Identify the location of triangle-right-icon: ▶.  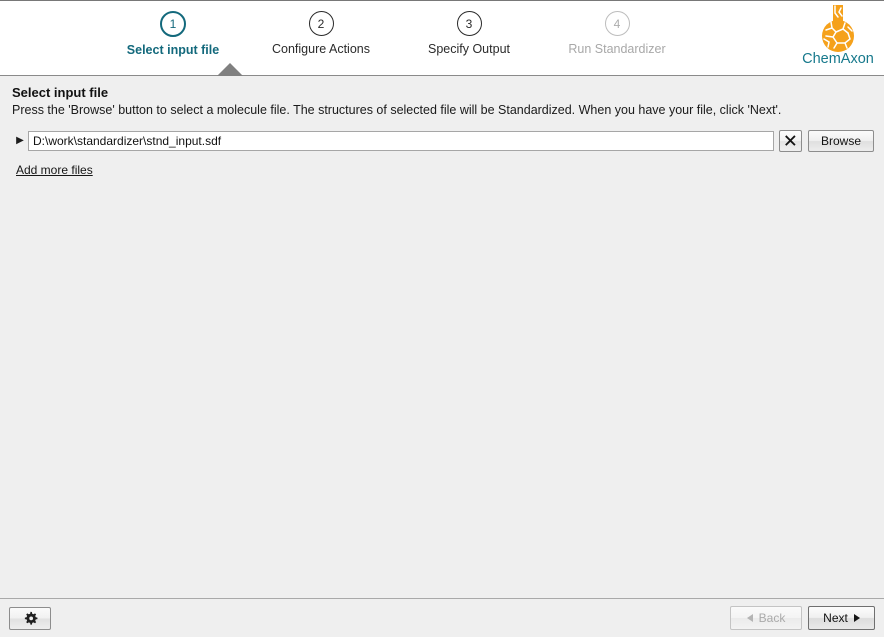
(20, 141).